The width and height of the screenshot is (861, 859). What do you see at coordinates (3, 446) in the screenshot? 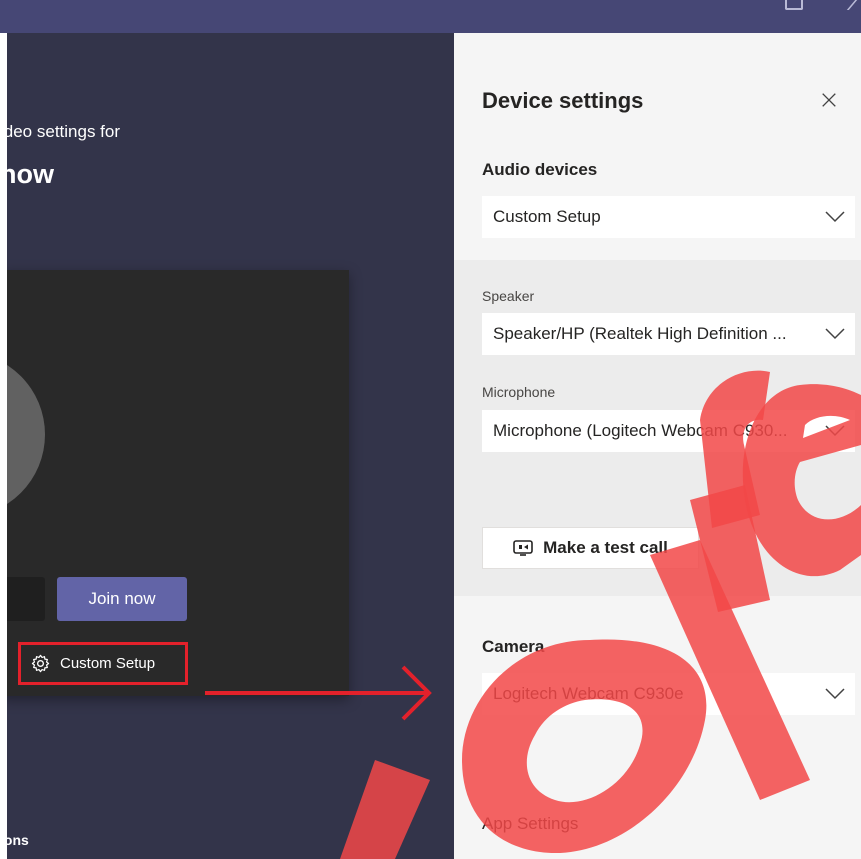
I see `left-edge-strip` at bounding box center [3, 446].